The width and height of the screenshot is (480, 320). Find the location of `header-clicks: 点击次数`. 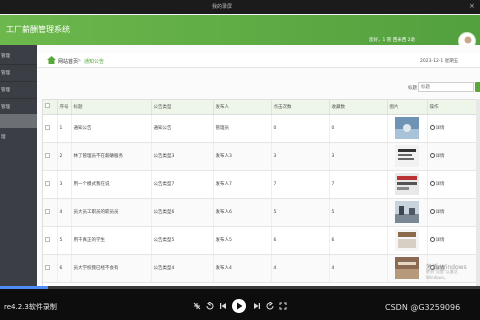

header-clicks: 点击次数 is located at coordinates (300, 107).